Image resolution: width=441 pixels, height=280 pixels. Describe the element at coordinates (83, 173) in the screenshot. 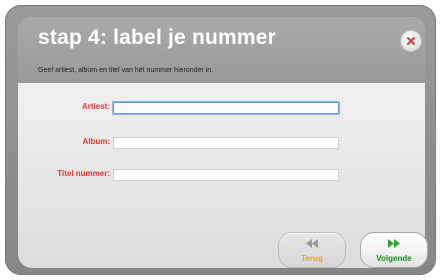

I see `track-title-label: Titel nummer:` at that location.